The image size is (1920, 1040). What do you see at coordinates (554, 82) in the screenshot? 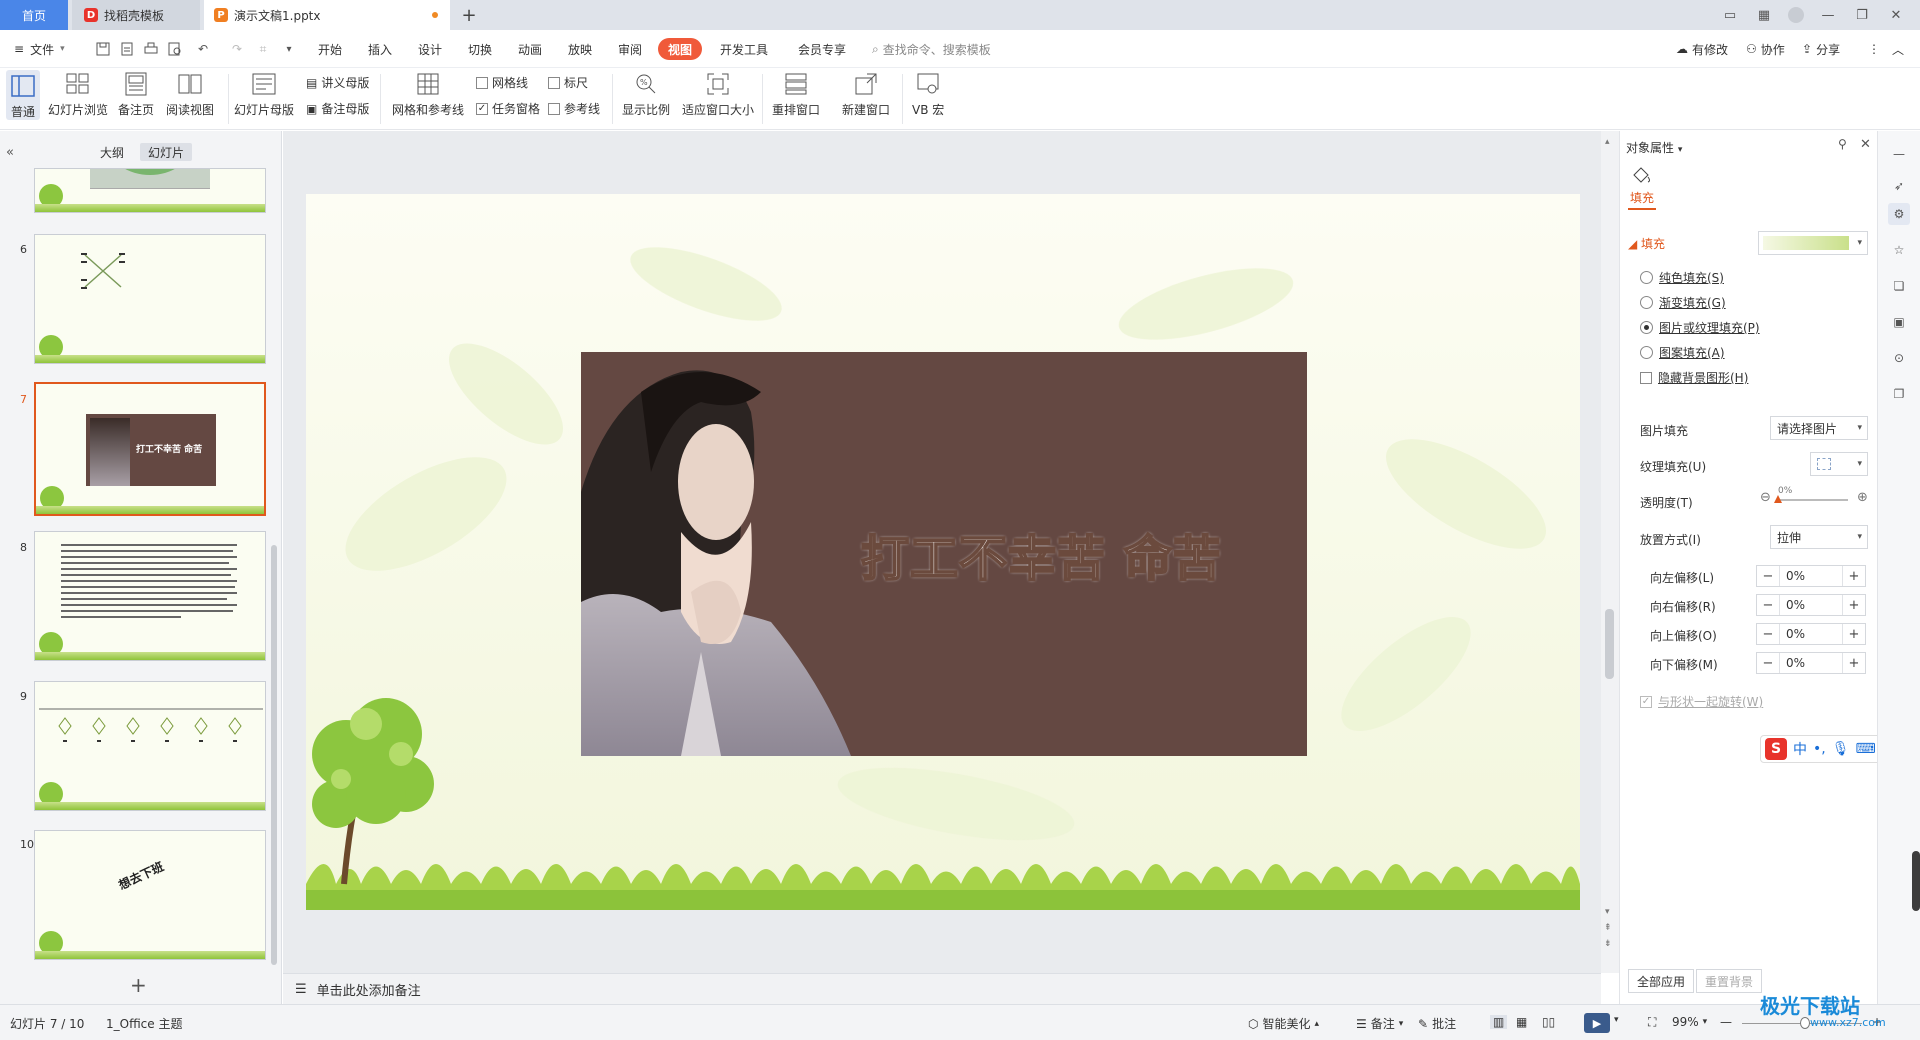
I see `ruler-check` at bounding box center [554, 82].